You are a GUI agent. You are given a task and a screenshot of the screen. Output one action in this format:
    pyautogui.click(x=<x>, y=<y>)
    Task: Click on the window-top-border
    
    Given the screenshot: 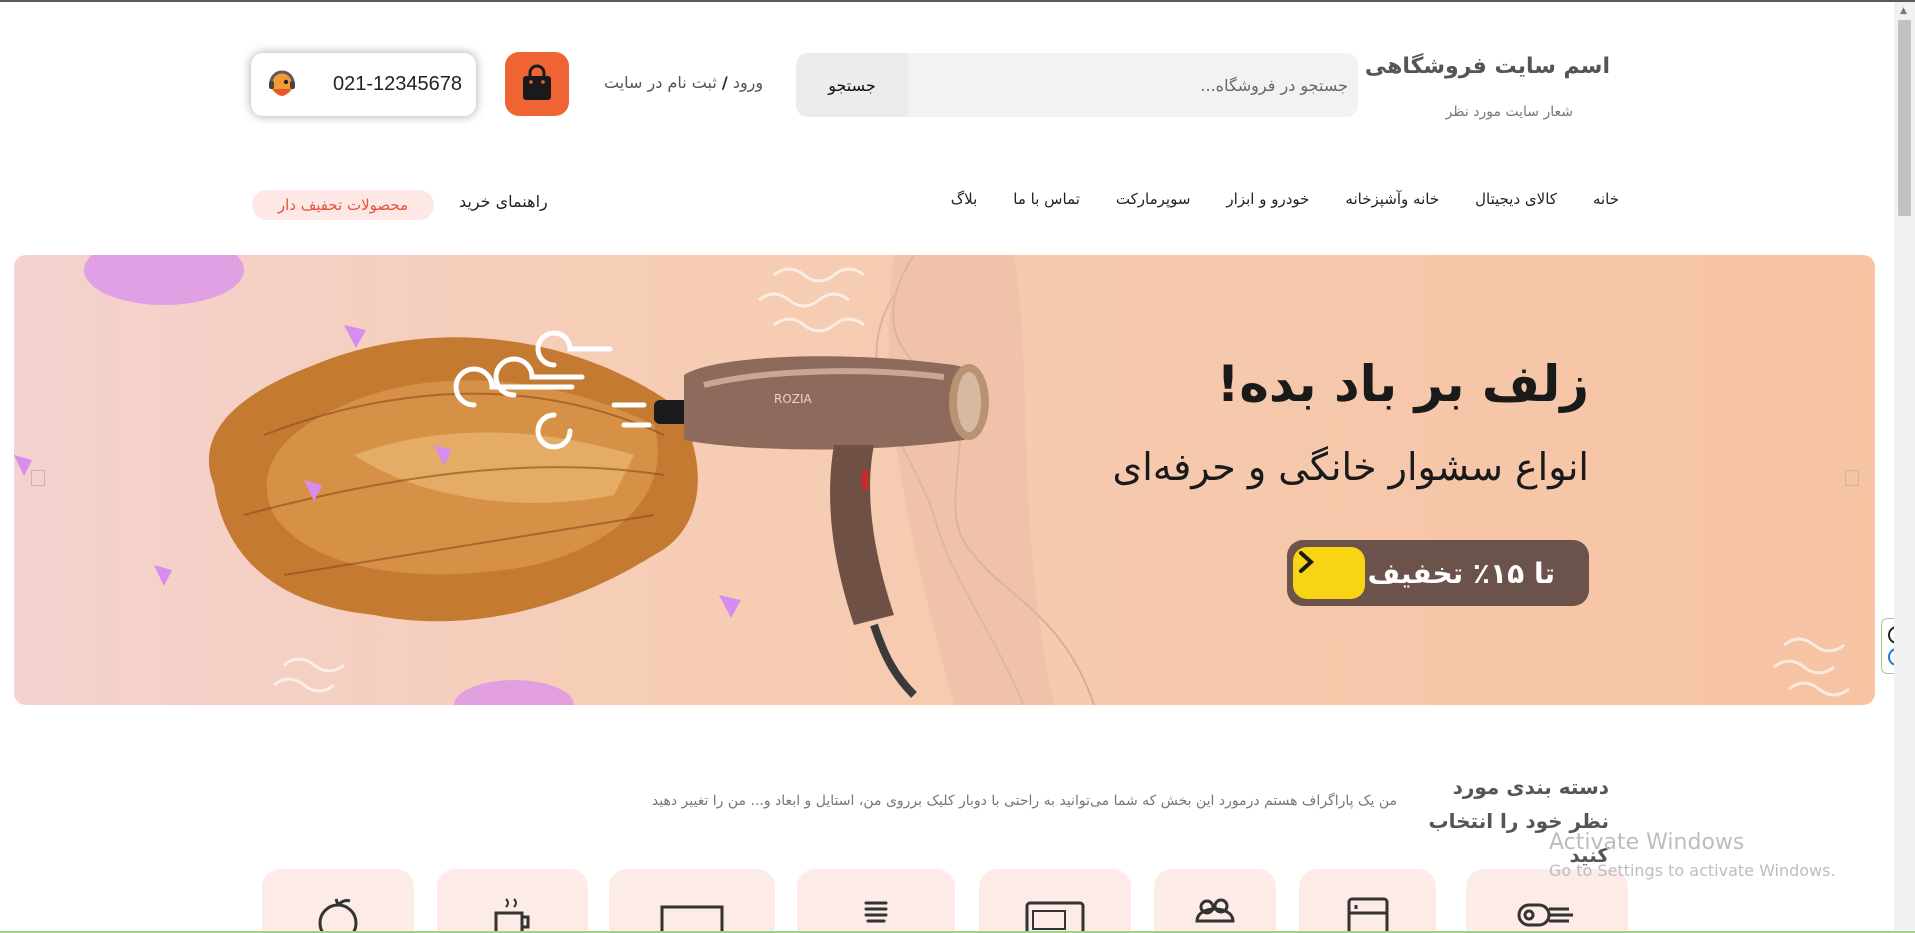 What is the action you would take?
    pyautogui.click(x=957, y=1)
    